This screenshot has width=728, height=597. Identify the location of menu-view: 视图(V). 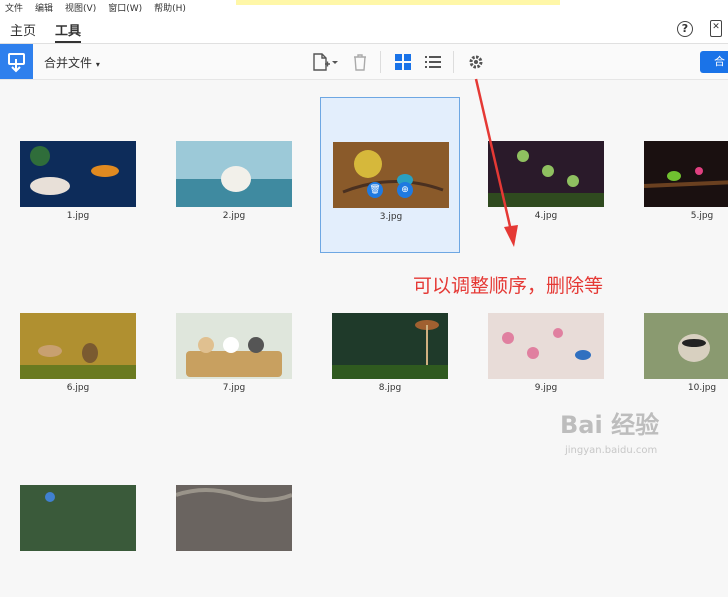
(80, 7).